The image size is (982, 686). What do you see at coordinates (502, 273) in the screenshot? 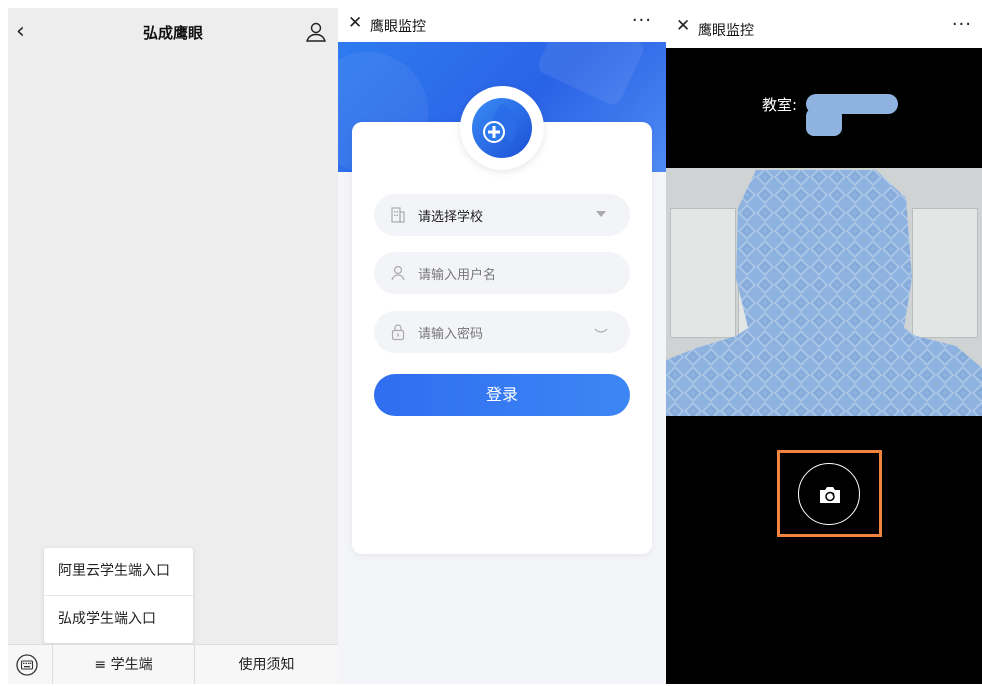
I see `username-field: 请输入用户名` at bounding box center [502, 273].